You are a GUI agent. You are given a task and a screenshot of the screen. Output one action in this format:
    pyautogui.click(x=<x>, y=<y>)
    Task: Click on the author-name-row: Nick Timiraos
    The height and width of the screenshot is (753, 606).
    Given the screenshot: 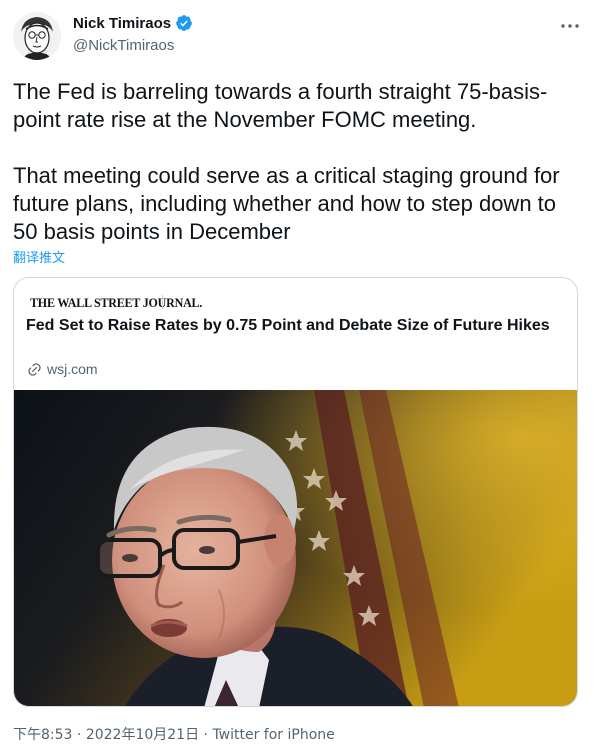 What is the action you would take?
    pyautogui.click(x=133, y=23)
    